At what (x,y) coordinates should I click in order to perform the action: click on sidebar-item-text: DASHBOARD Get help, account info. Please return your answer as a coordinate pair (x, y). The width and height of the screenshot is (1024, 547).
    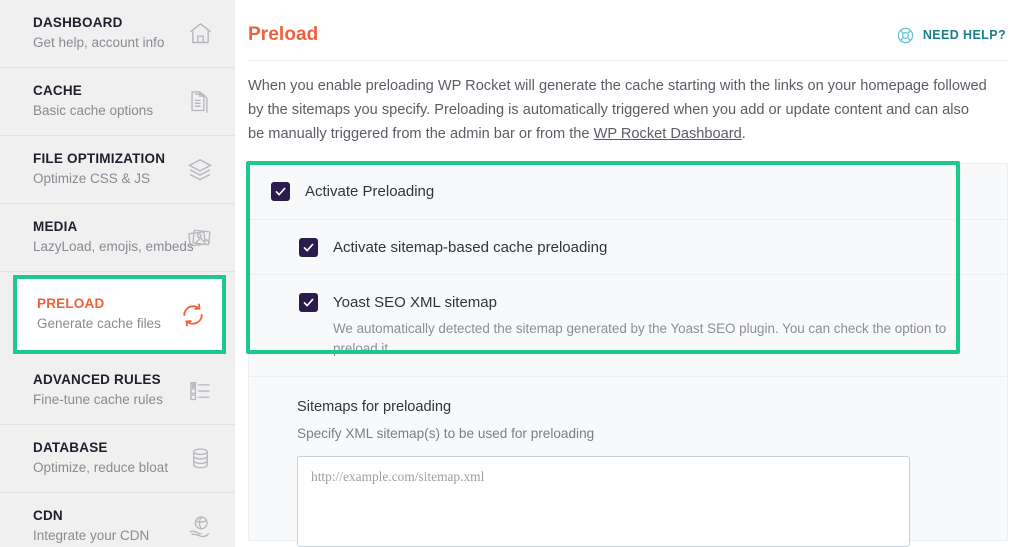
    Looking at the image, I should click on (108, 33).